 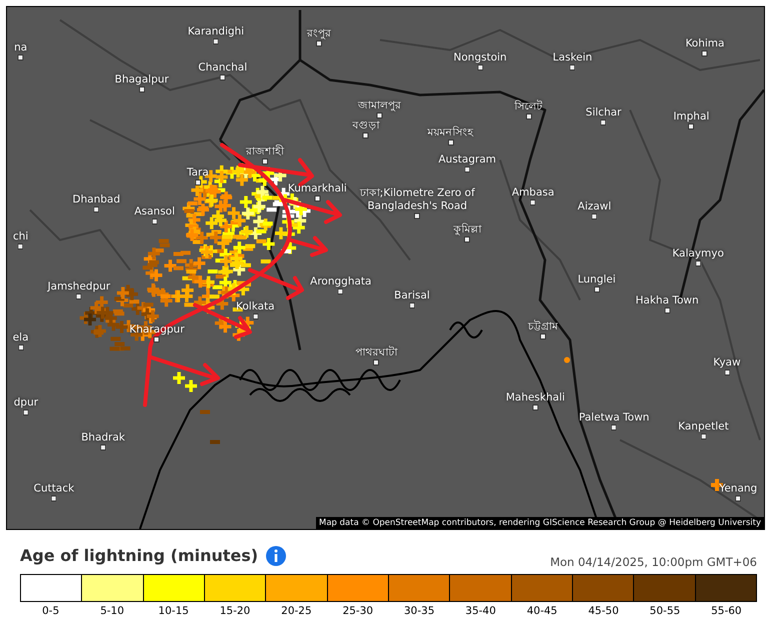 What do you see at coordinates (317, 189) in the screenshot?
I see `place-label: Kumarkhali` at bounding box center [317, 189].